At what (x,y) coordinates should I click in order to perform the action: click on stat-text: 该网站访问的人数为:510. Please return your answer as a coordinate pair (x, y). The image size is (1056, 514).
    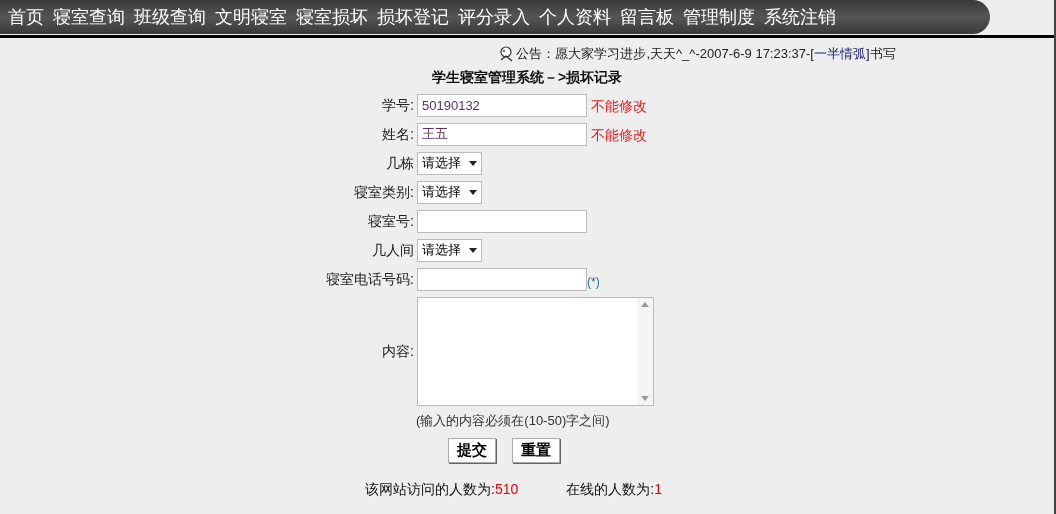
    Looking at the image, I should click on (442, 489).